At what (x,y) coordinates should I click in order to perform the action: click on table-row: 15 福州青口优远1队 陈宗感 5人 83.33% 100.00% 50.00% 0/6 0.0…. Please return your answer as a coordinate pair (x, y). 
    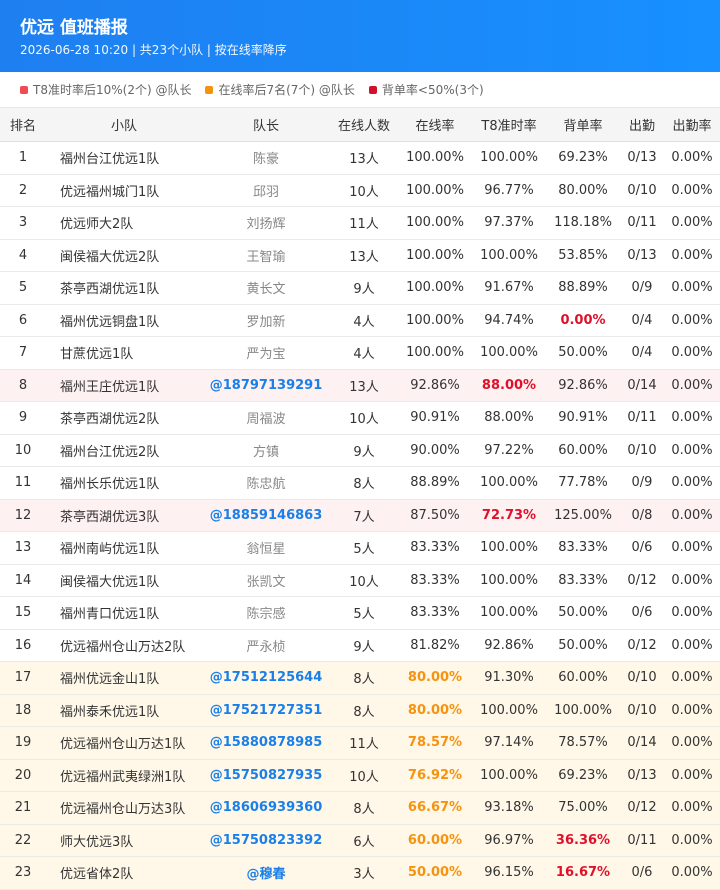
    Looking at the image, I should click on (360, 613).